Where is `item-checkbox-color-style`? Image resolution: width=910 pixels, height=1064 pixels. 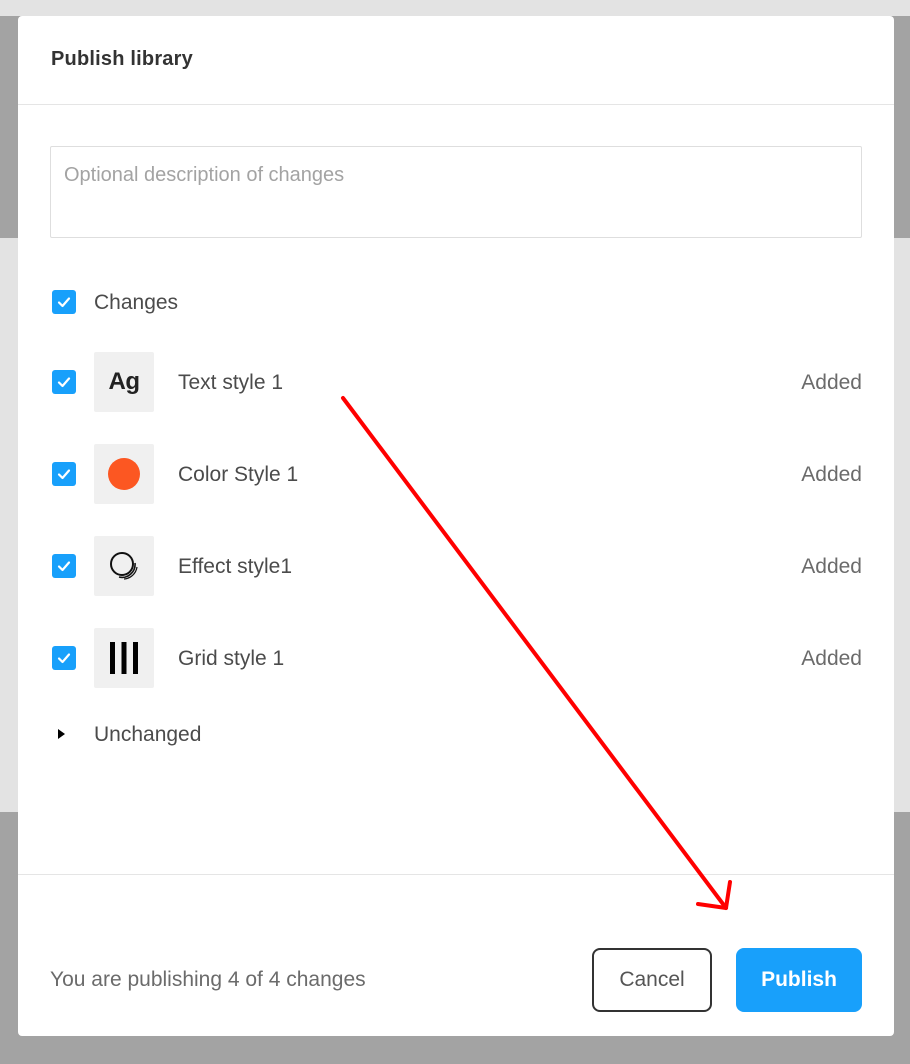 item-checkbox-color-style is located at coordinates (64, 474).